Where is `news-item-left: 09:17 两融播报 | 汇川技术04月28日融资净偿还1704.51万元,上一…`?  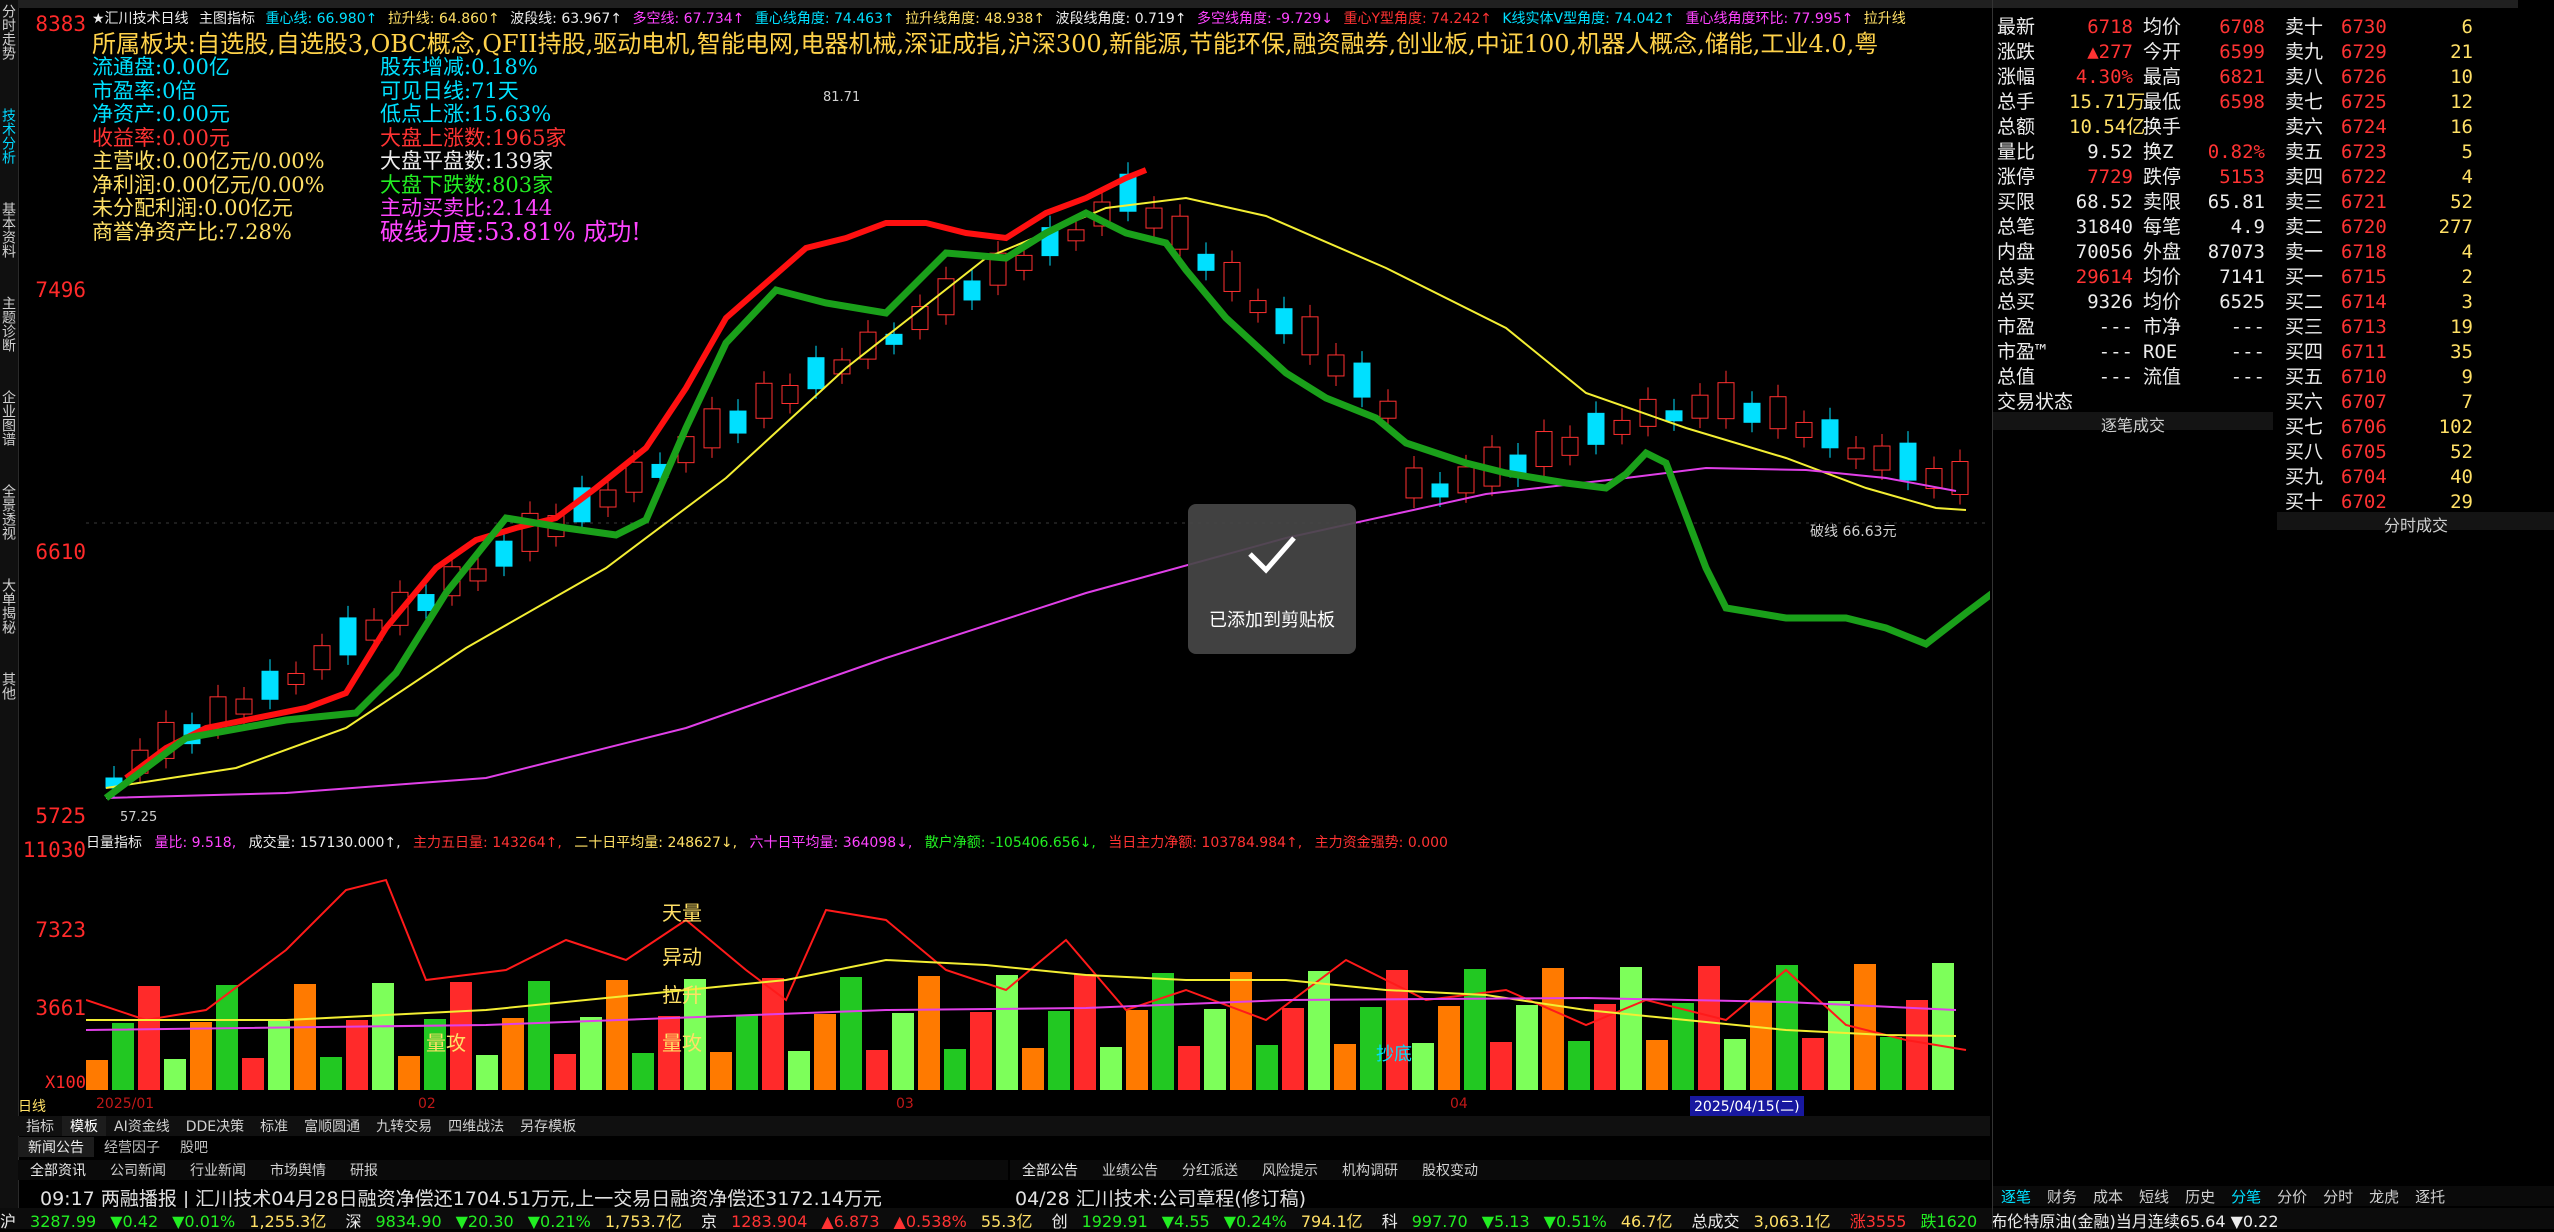 news-item-left: 09:17 两融播报 | 汇川技术04月28日融资净偿还1704.51万元,上一… is located at coordinates (461, 1197).